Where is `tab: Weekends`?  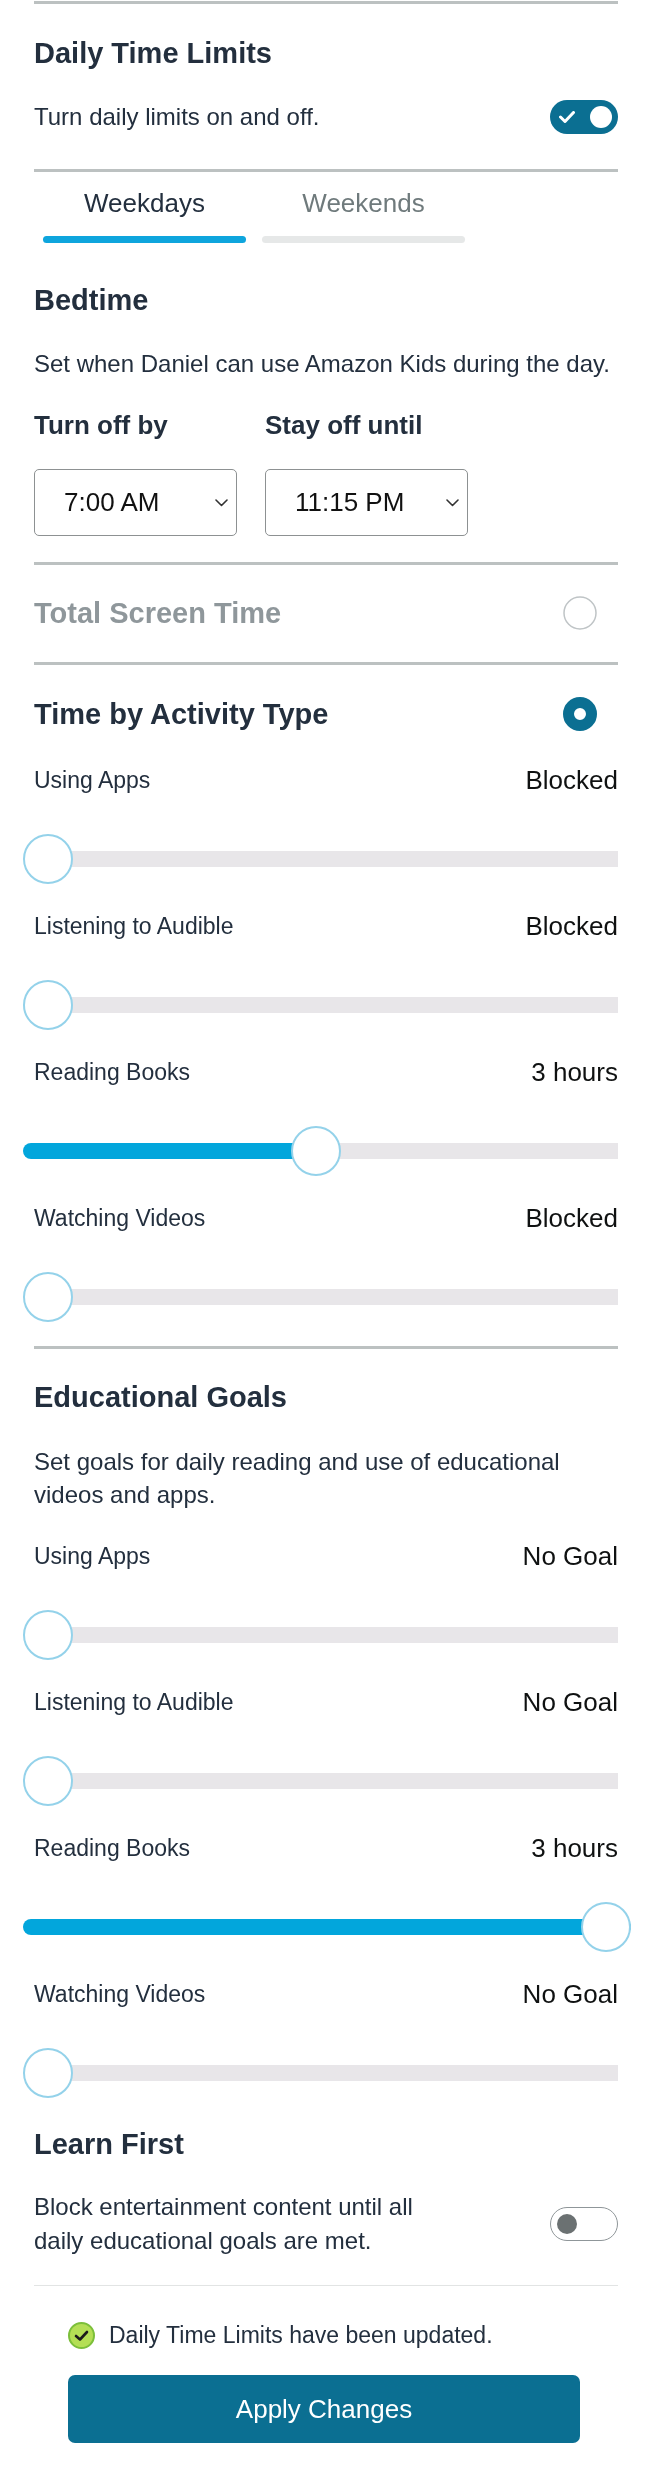 tab: Weekends is located at coordinates (363, 215).